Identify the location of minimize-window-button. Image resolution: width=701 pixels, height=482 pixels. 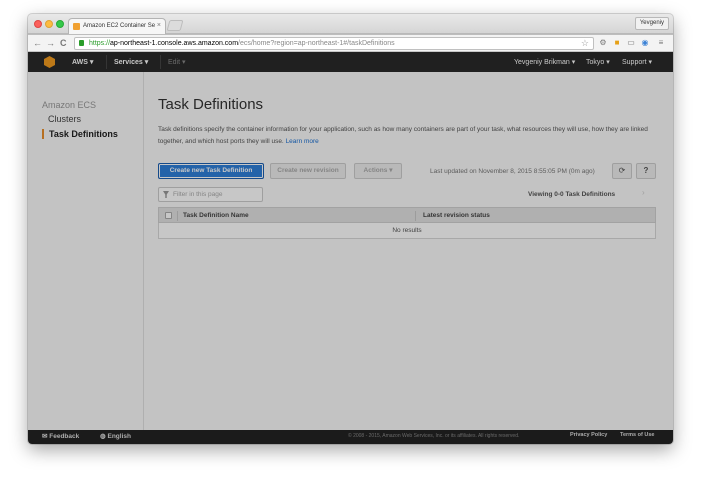
(49, 24).